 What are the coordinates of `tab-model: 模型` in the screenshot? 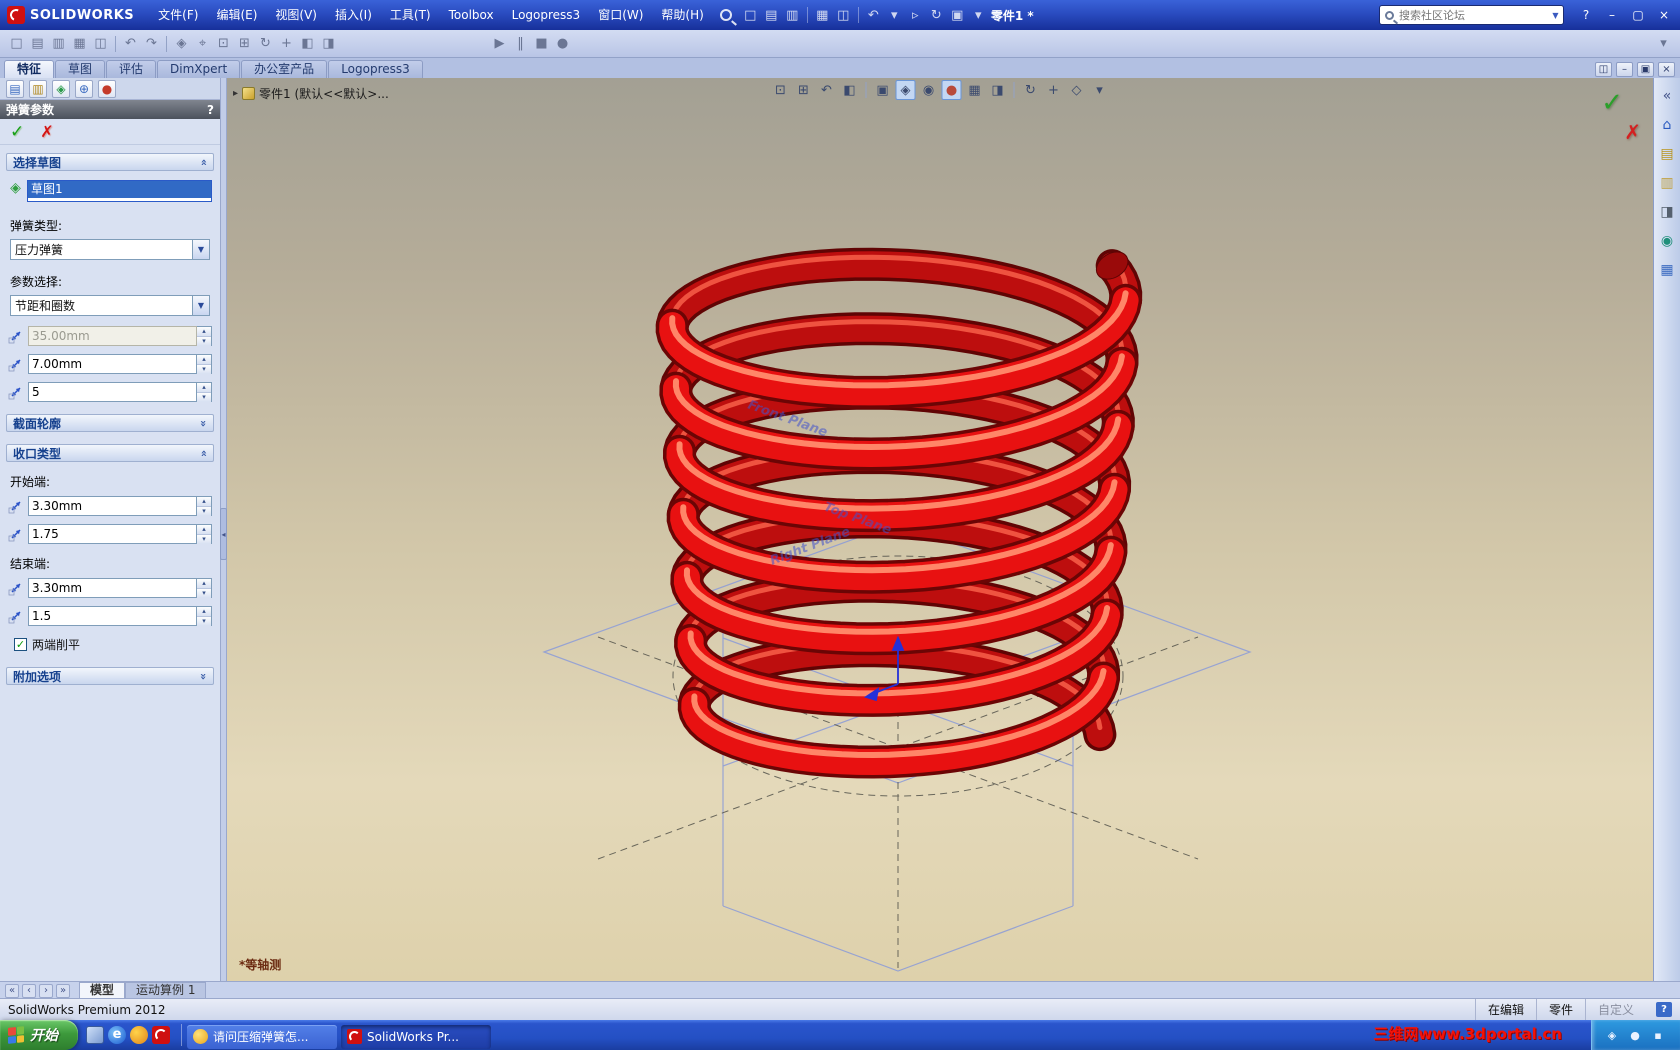 It's located at (102, 990).